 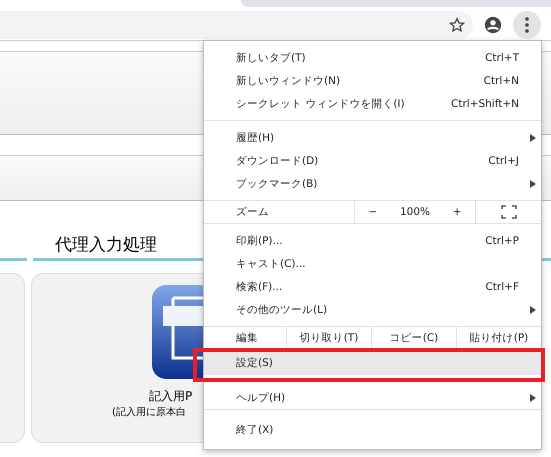 I want to click on zoom-value: 100%, so click(x=415, y=212).